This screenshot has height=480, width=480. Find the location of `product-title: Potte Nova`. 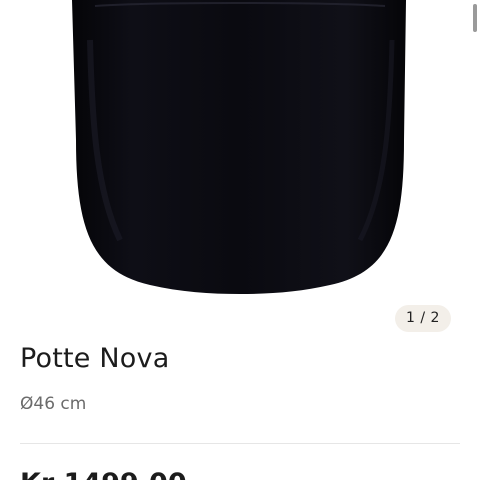

product-title: Potte Nova is located at coordinates (95, 358).